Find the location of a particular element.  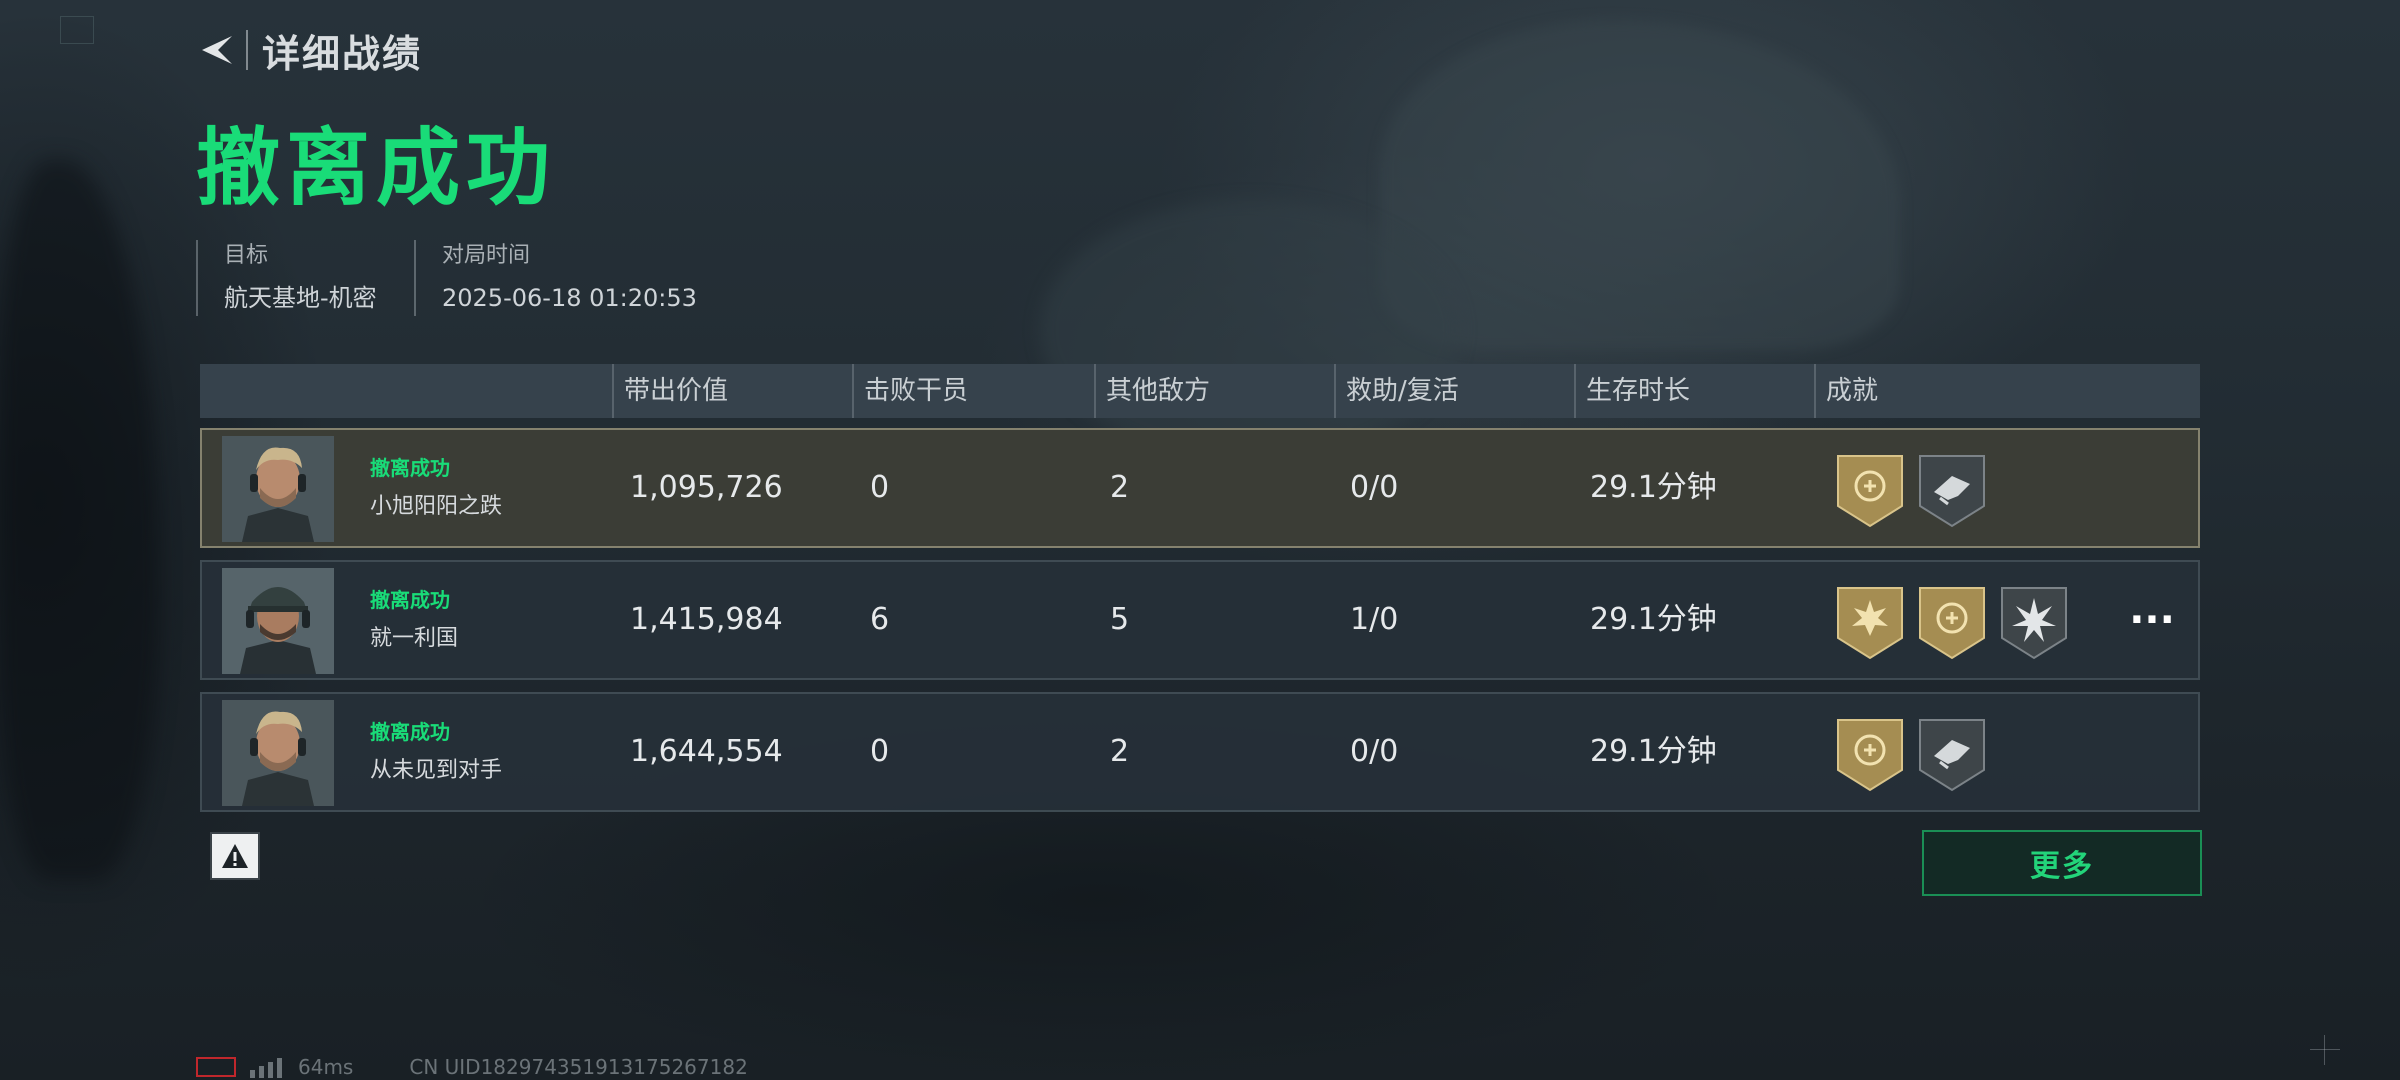

extract-value: 1,095,726 is located at coordinates (706, 487).